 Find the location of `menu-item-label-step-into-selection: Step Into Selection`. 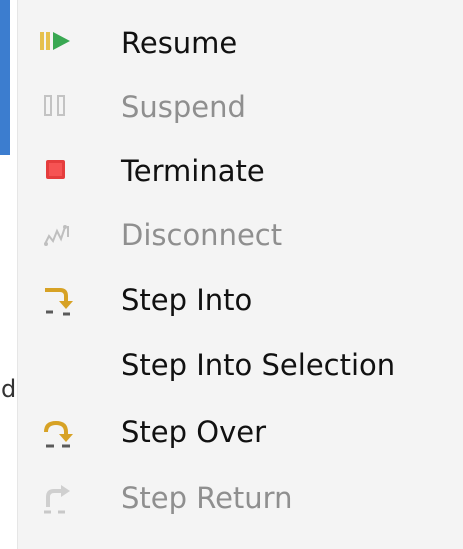

menu-item-label-step-into-selection: Step Into Selection is located at coordinates (258, 365).